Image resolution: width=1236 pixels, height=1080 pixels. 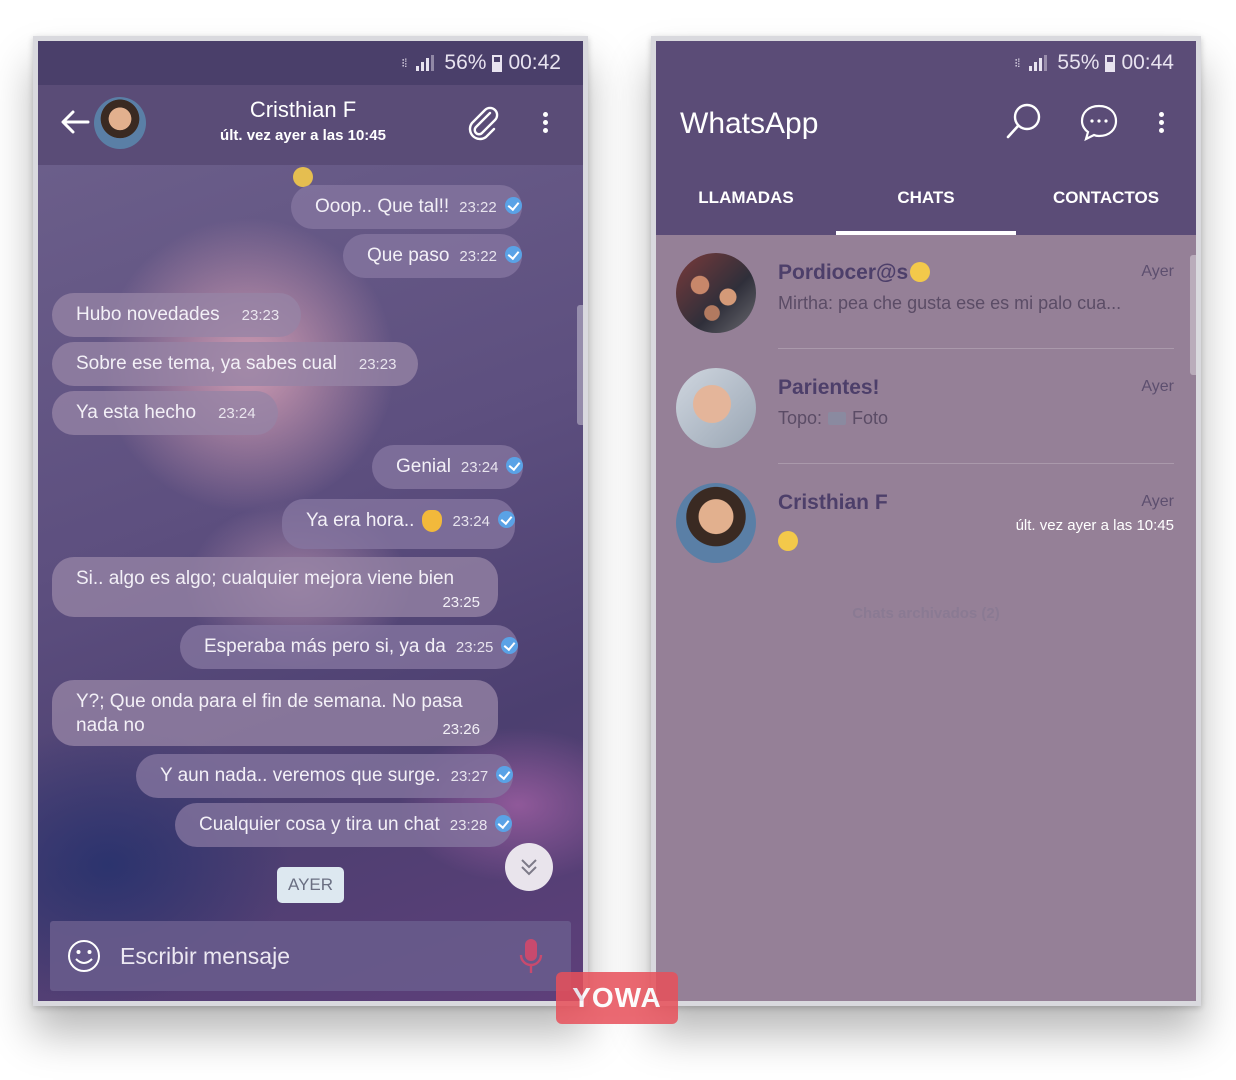 I want to click on message-in: Sobre ese tema, ya sabes cual 23:23, so click(x=235, y=364).